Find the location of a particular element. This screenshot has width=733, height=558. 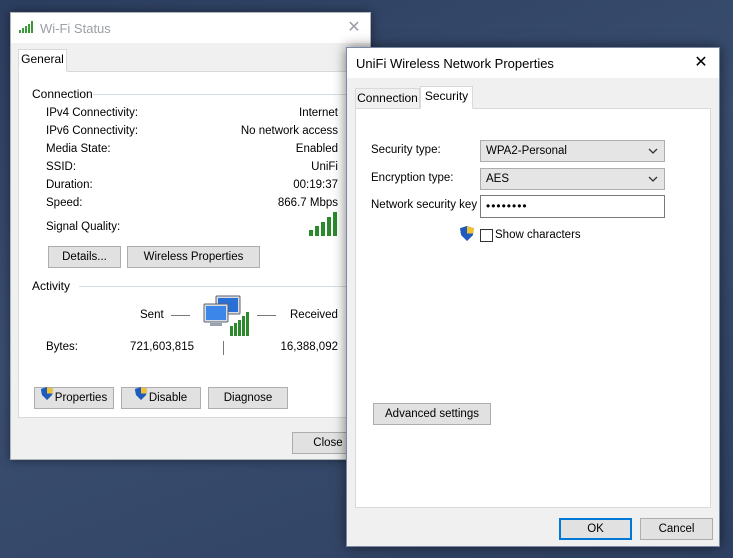

diagnose-button: Diagnose is located at coordinates (248, 398).